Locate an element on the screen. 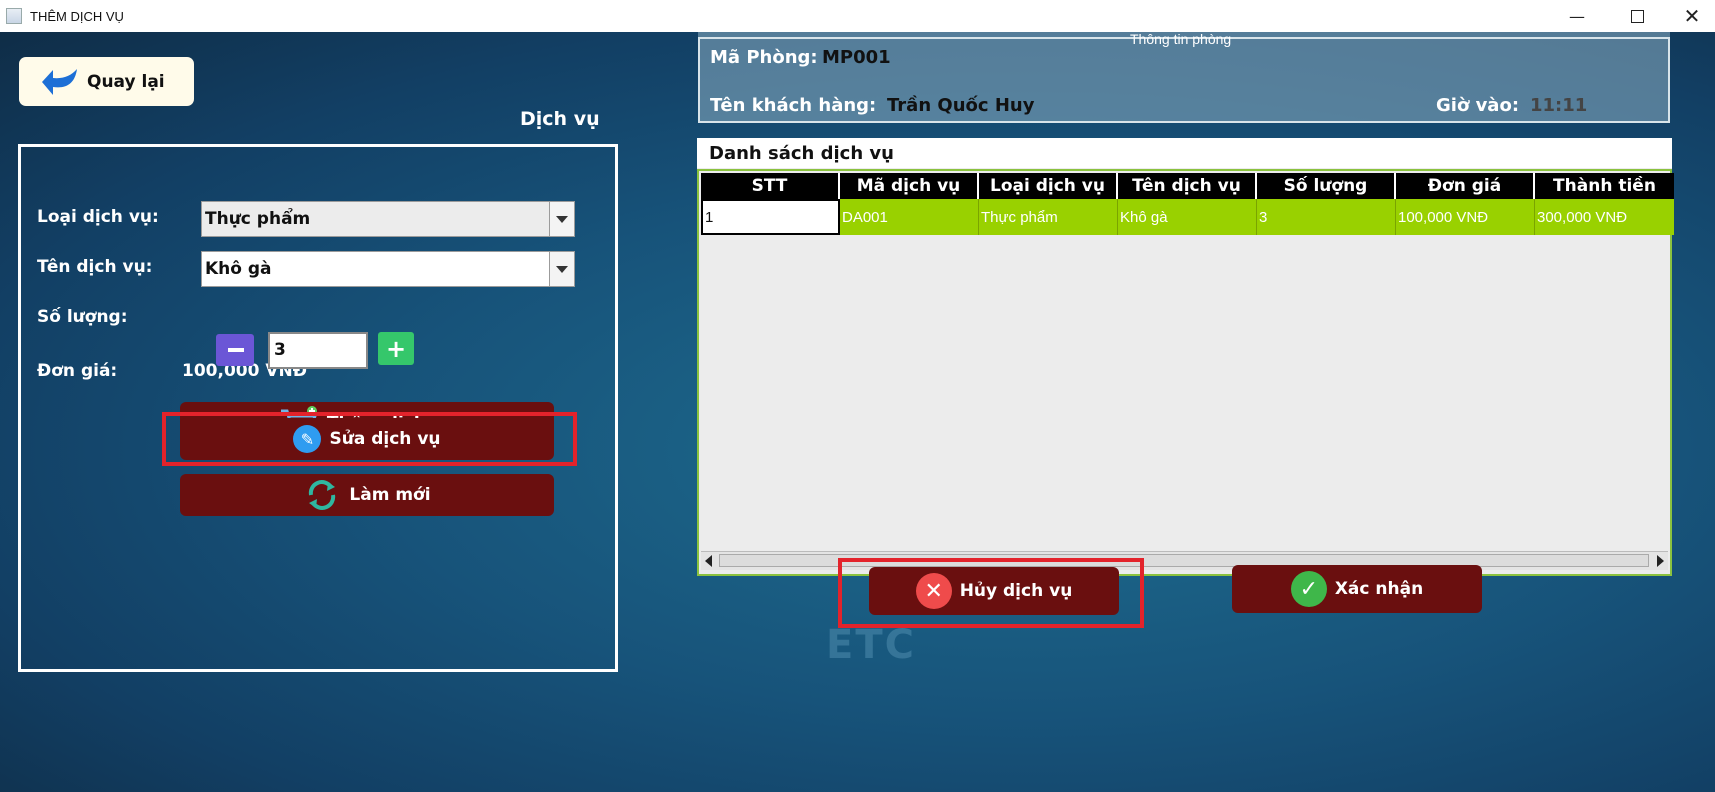 The image size is (1715, 792). quantity-input: 3 is located at coordinates (318, 350).